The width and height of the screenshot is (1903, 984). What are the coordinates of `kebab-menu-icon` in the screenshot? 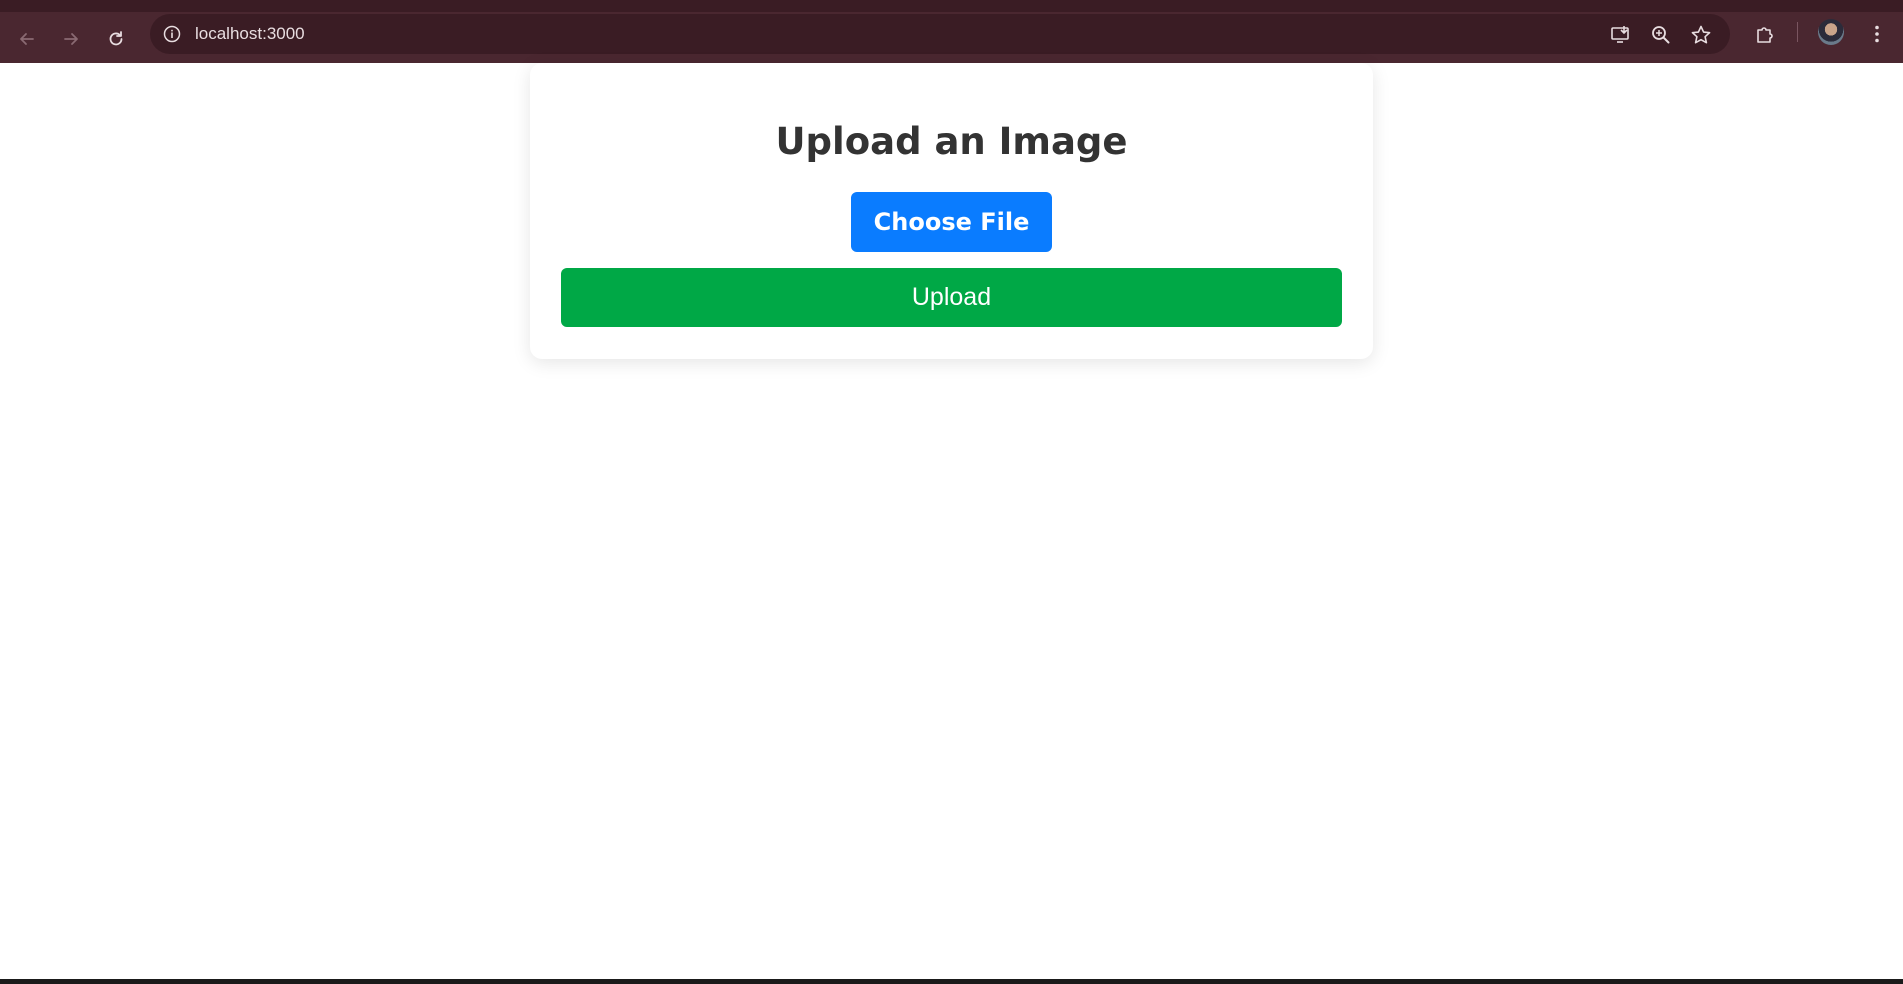 It's located at (1877, 34).